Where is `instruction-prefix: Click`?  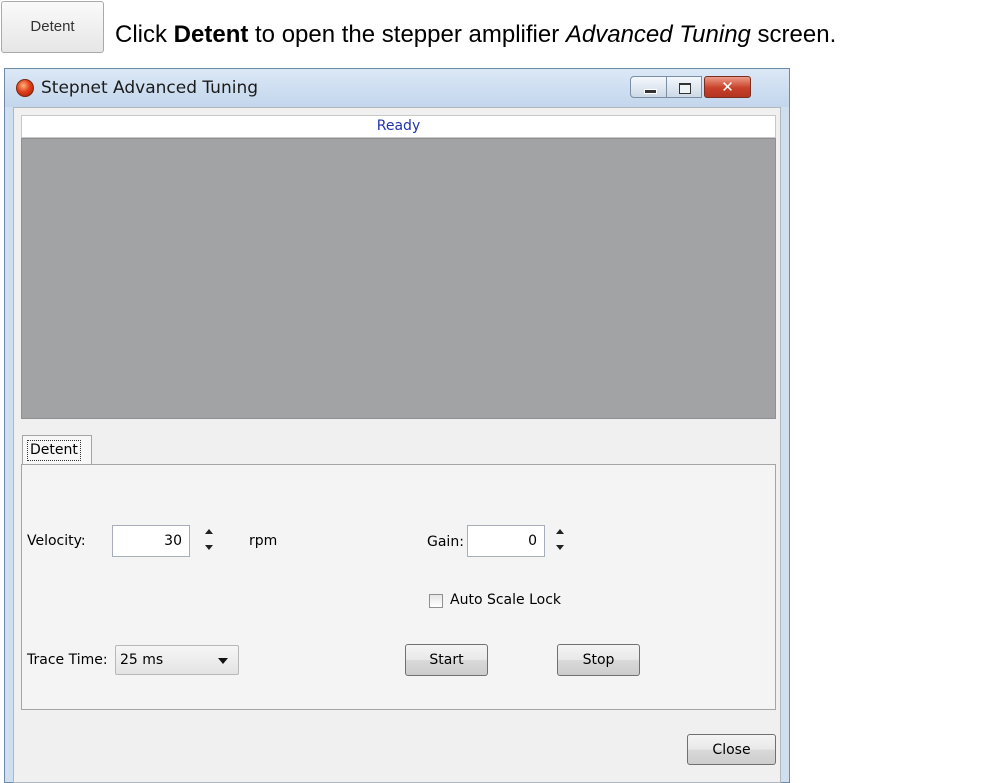
instruction-prefix: Click is located at coordinates (144, 34).